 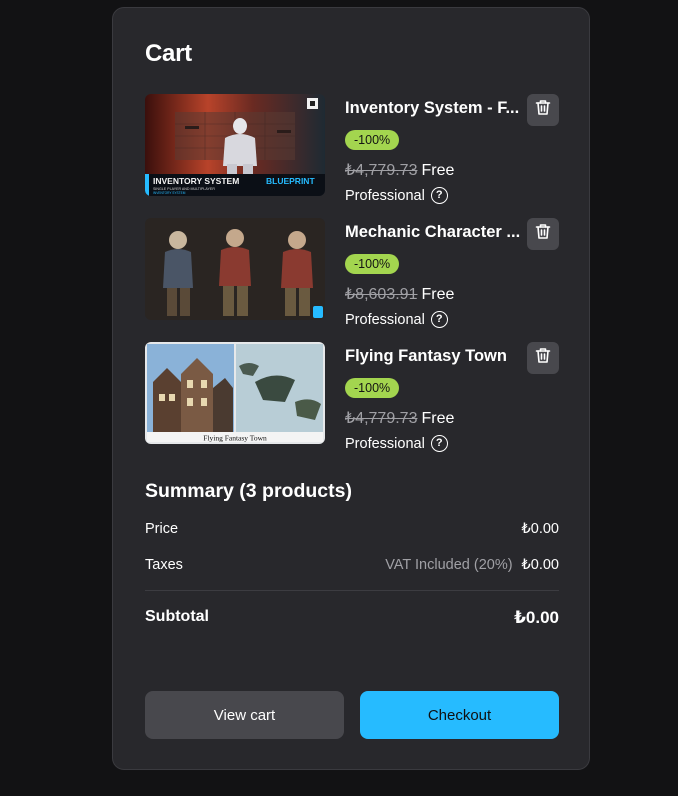 What do you see at coordinates (164, 565) in the screenshot?
I see `taxes-label: Taxes` at bounding box center [164, 565].